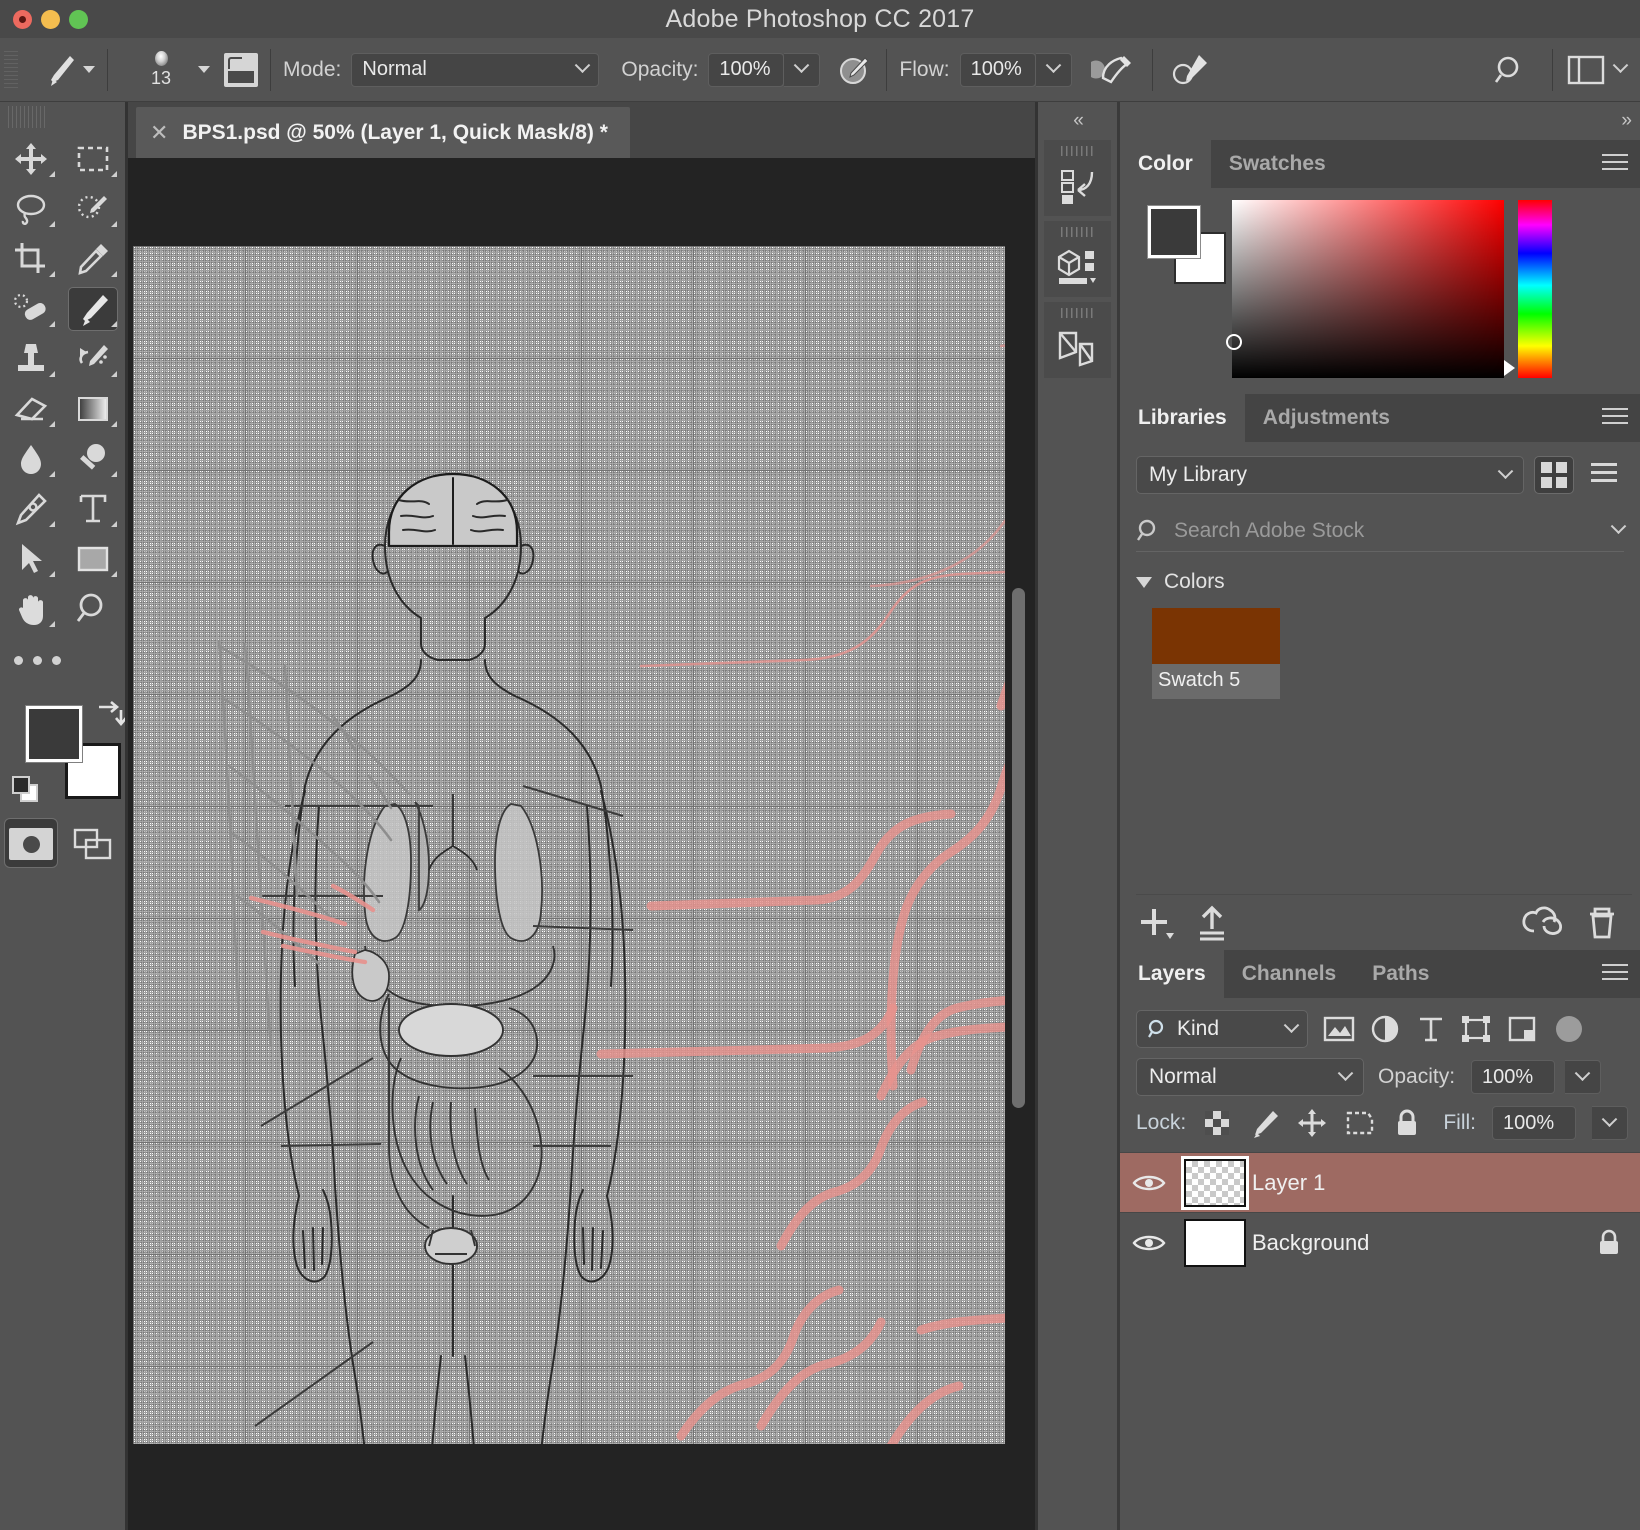 This screenshot has height=1530, width=1640. Describe the element at coordinates (1386, 1029) in the screenshot. I see `adjustment-layer-filter-icon` at that location.